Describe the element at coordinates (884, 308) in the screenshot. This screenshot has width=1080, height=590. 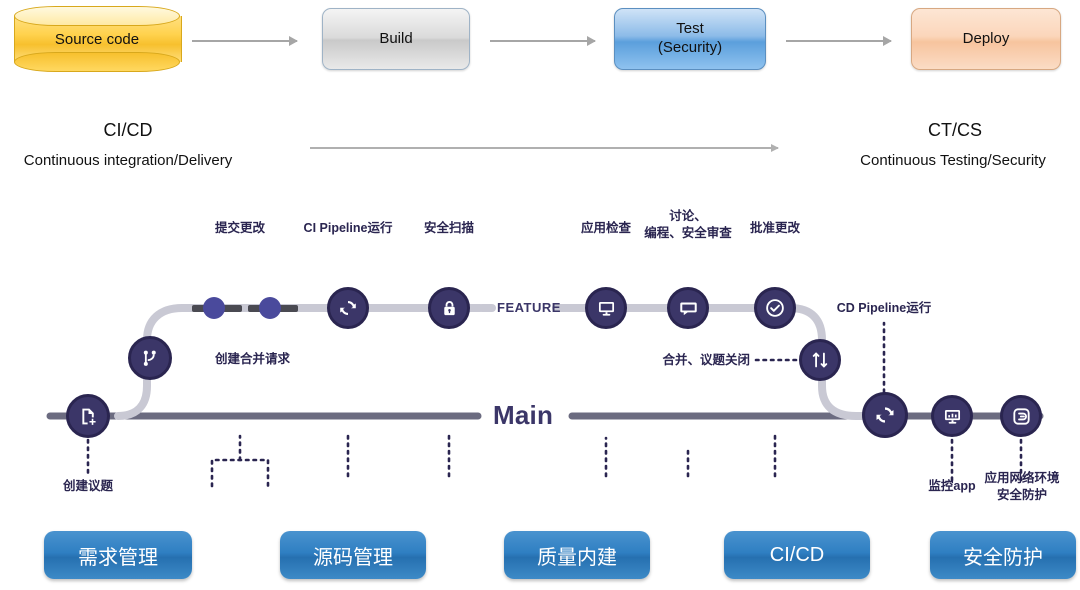
I see `git-label-cd-pipeline: CD Pipeline运行` at that location.